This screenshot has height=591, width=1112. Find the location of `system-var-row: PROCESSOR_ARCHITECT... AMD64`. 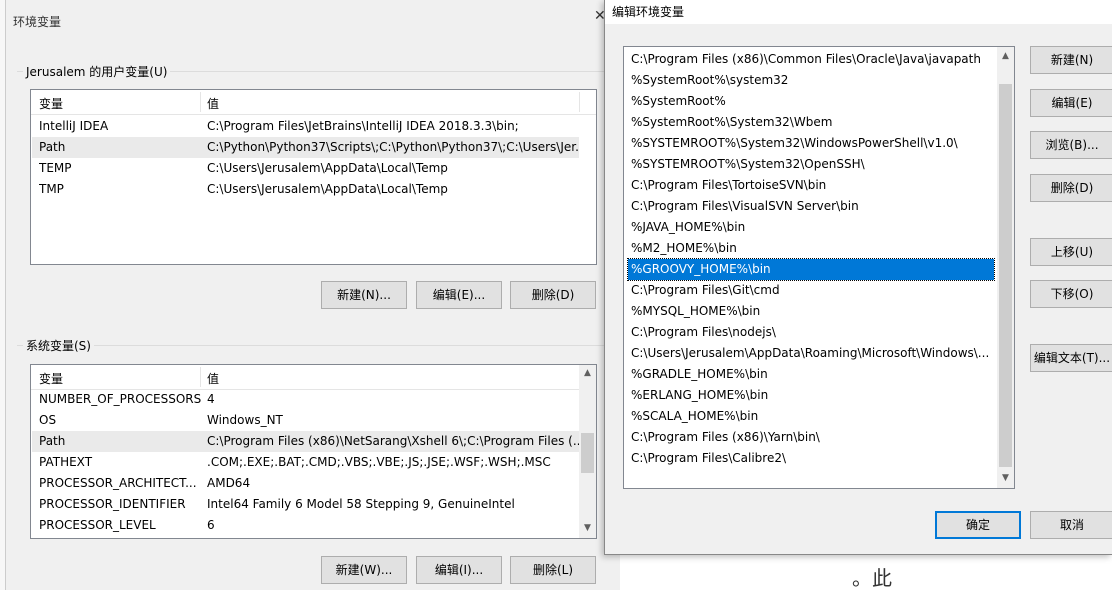

system-var-row: PROCESSOR_ARCHITECT... AMD64 is located at coordinates (305, 483).